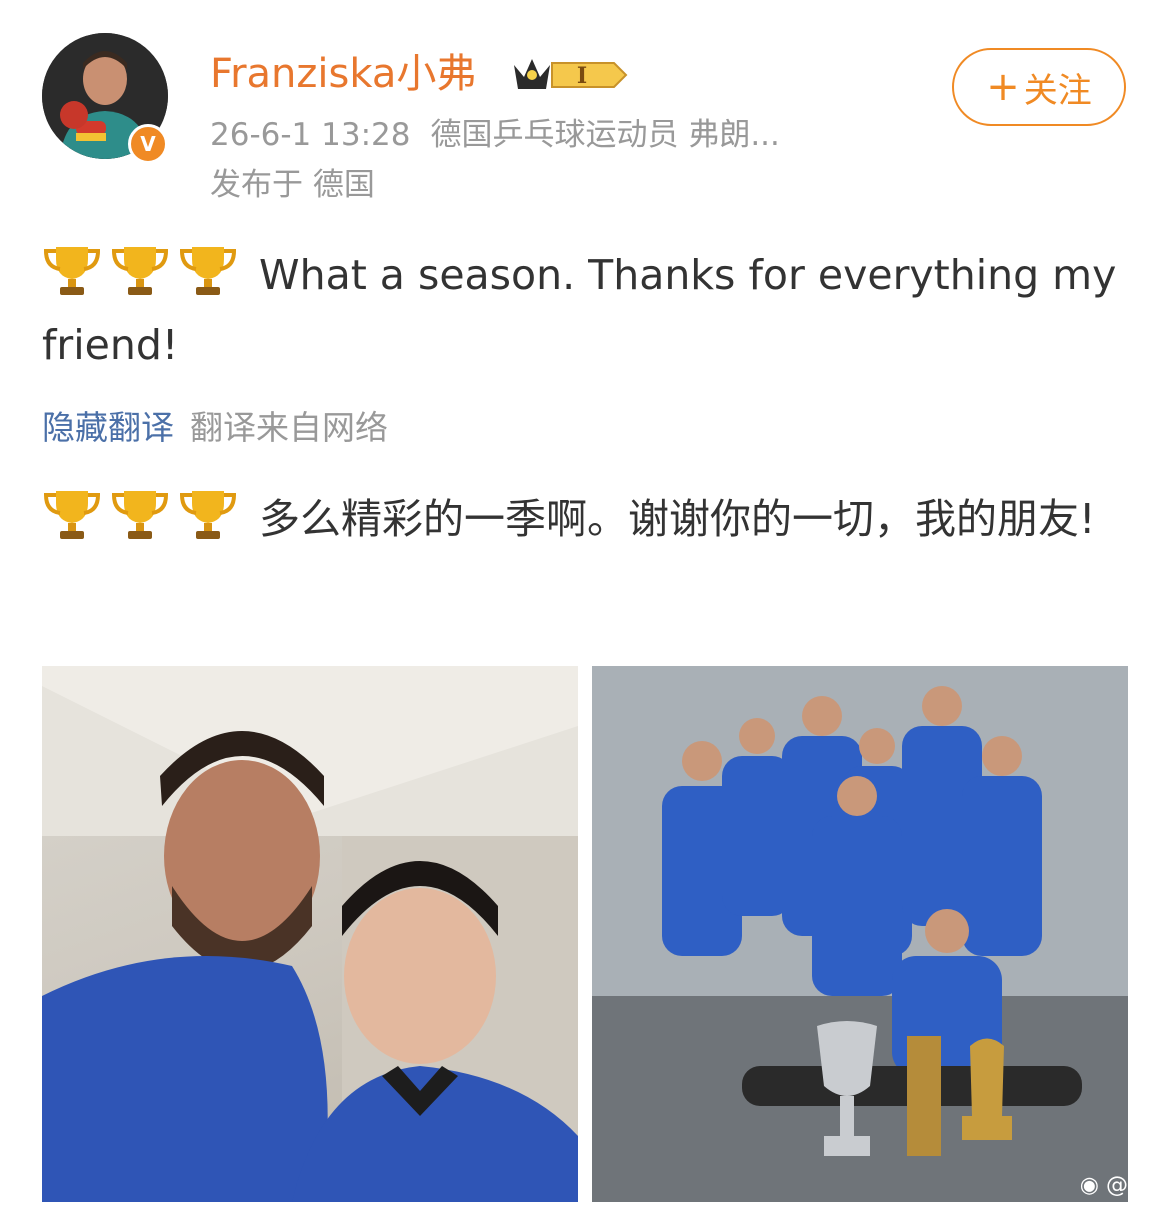 The image size is (1170, 1230). I want to click on verified-v-icon: V, so click(148, 144).